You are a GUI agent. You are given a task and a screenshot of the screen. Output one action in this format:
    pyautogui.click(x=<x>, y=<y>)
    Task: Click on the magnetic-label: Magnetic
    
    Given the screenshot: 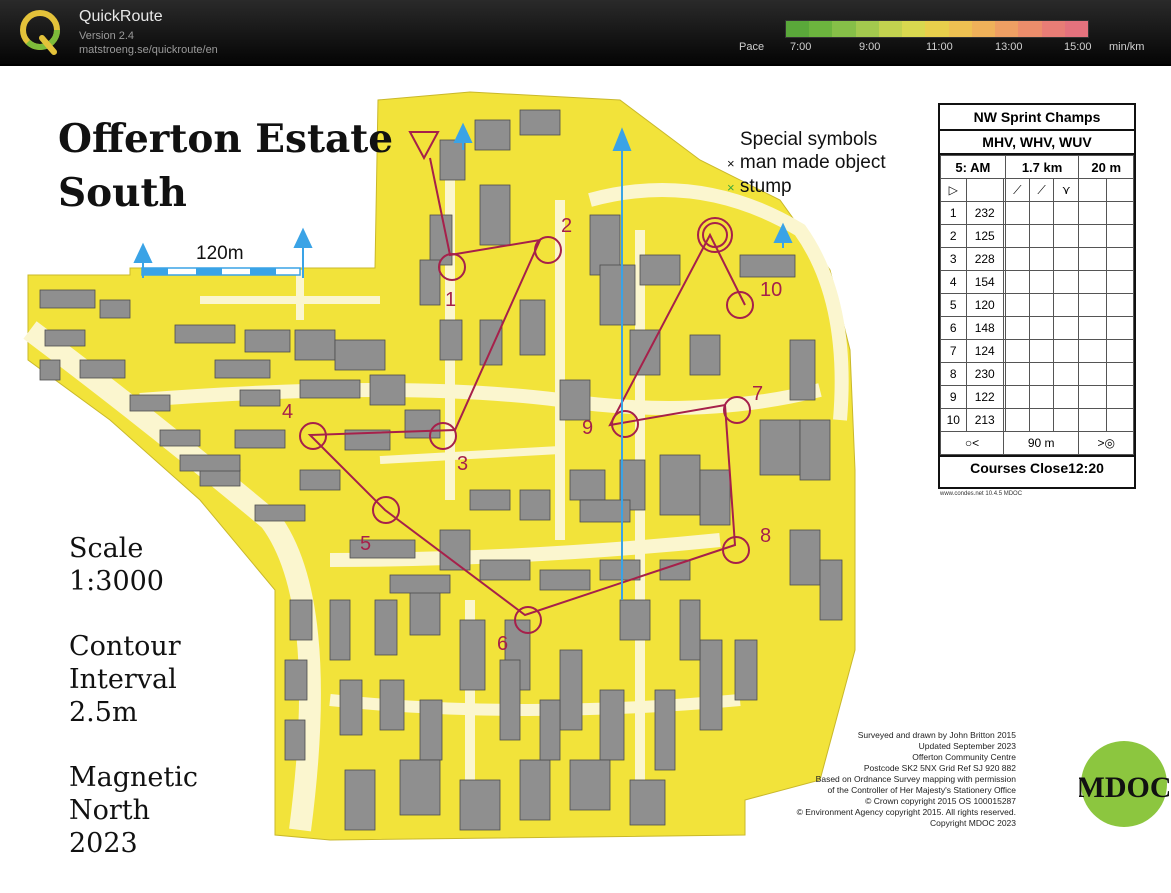 What is the action you would take?
    pyautogui.click(x=134, y=777)
    